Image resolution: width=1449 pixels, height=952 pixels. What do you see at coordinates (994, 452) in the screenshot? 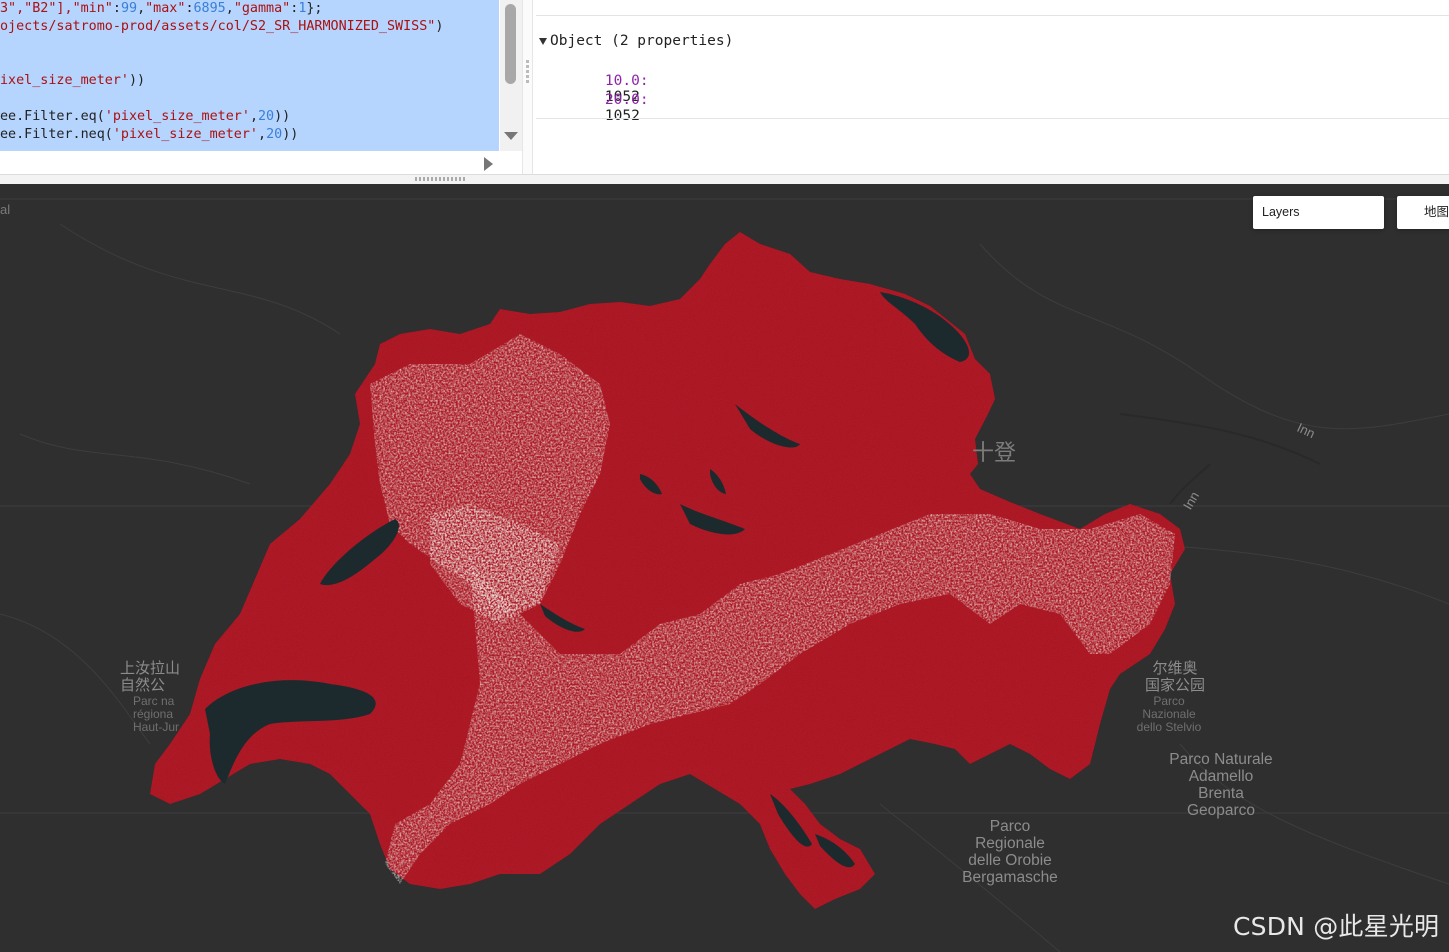
I see `map-label: 十登` at bounding box center [994, 452].